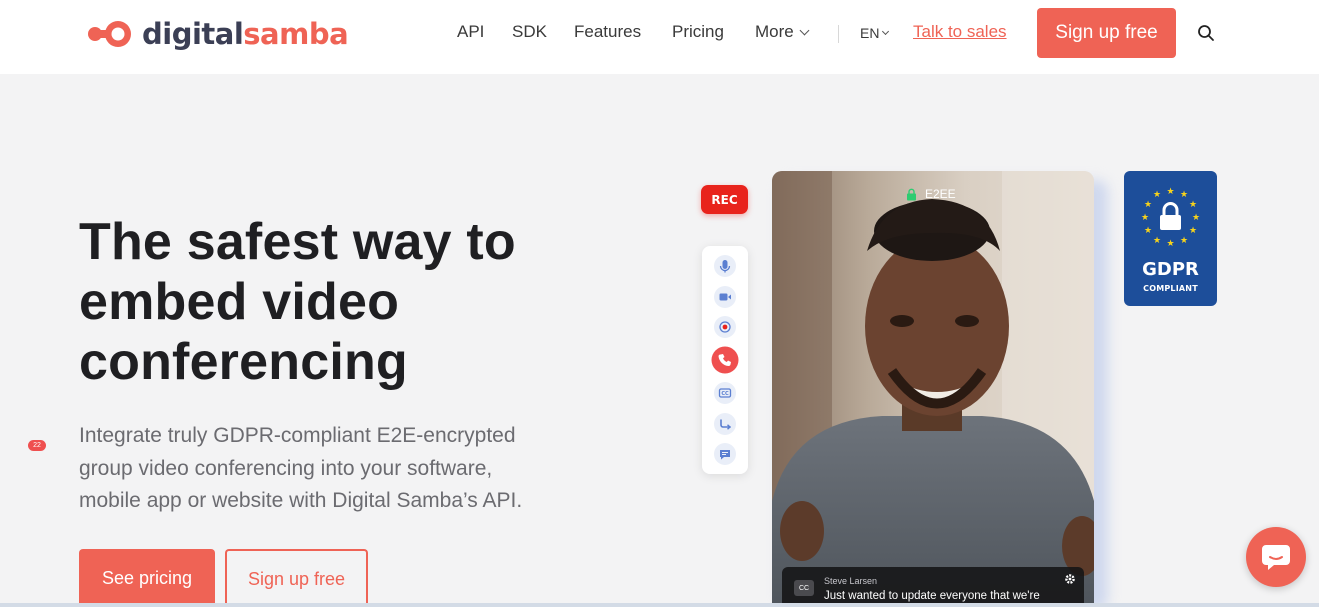 This screenshot has width=1319, height=607. I want to click on support-chat-button, so click(1276, 557).